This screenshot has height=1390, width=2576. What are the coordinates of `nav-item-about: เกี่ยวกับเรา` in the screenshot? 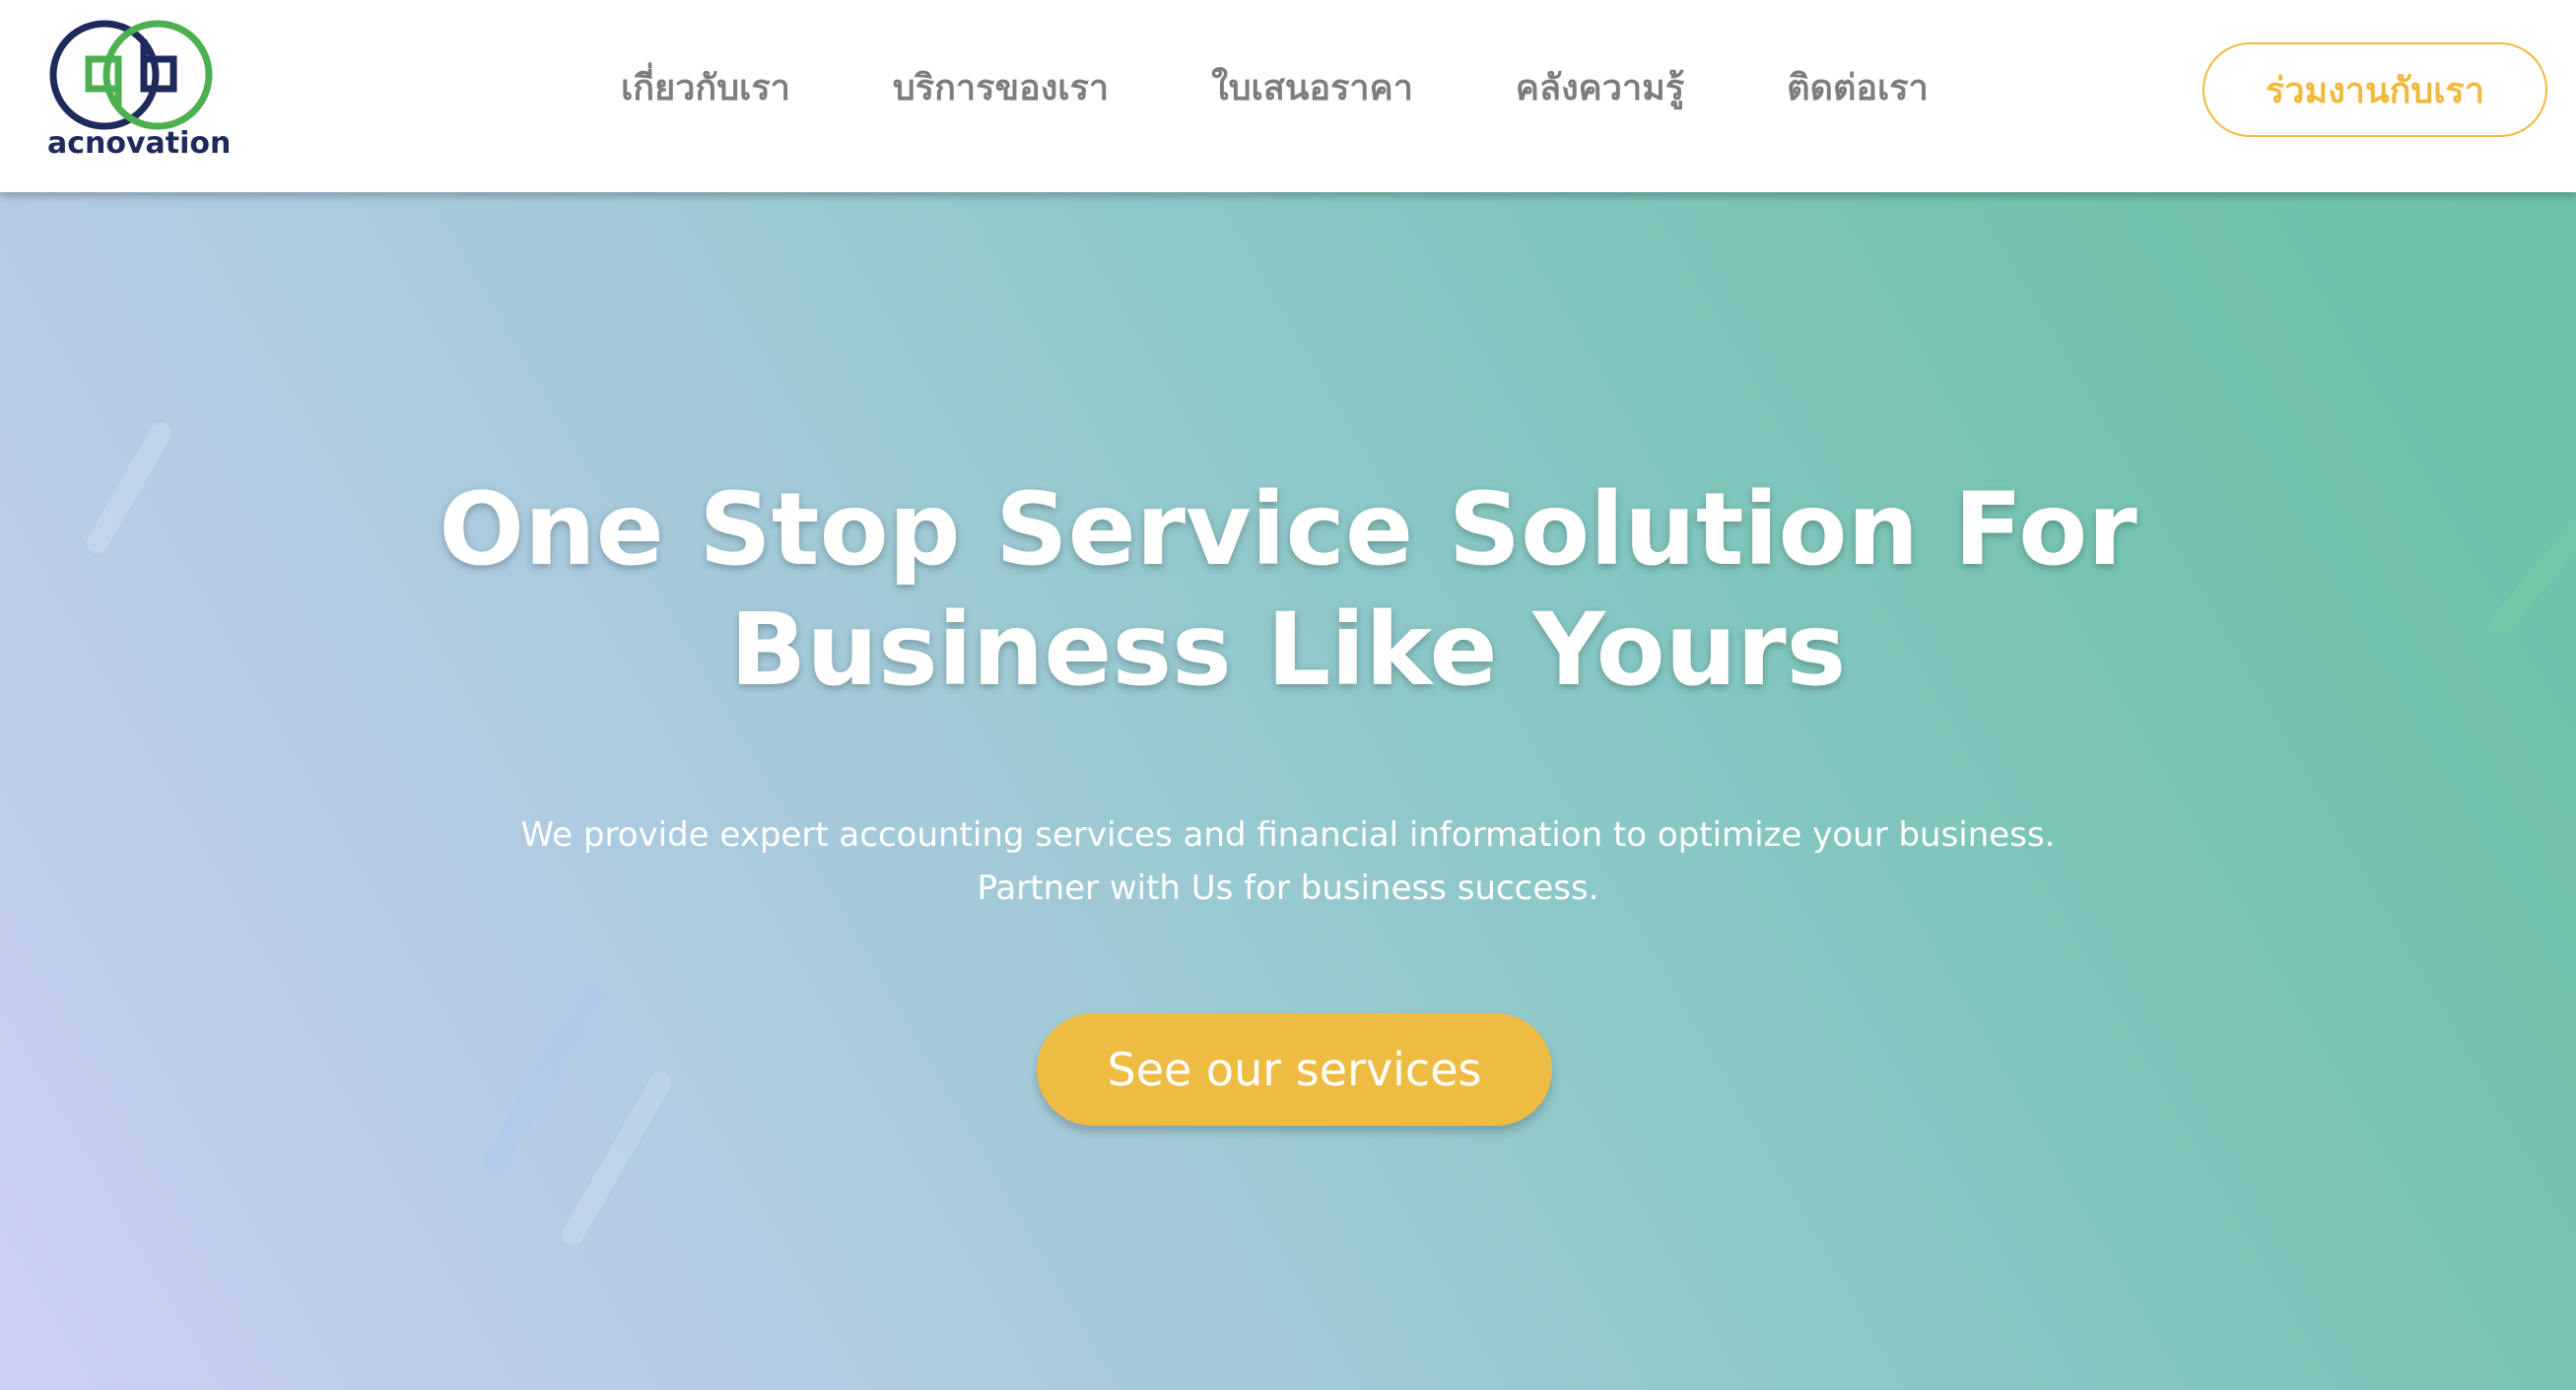 It's located at (705, 87).